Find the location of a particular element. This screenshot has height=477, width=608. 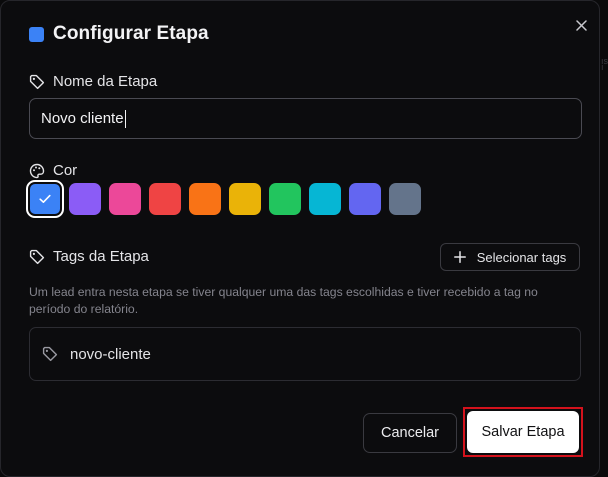

tags-field-label: Tags da Etapa is located at coordinates (101, 256).